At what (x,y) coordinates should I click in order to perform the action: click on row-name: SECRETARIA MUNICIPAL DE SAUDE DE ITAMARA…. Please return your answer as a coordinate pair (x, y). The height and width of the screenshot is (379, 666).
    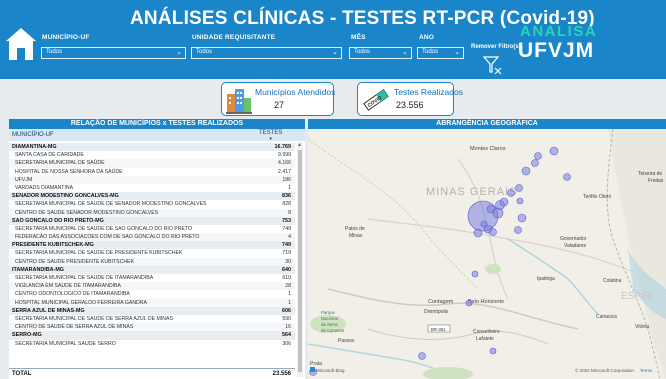
    Looking at the image, I should click on (84, 278).